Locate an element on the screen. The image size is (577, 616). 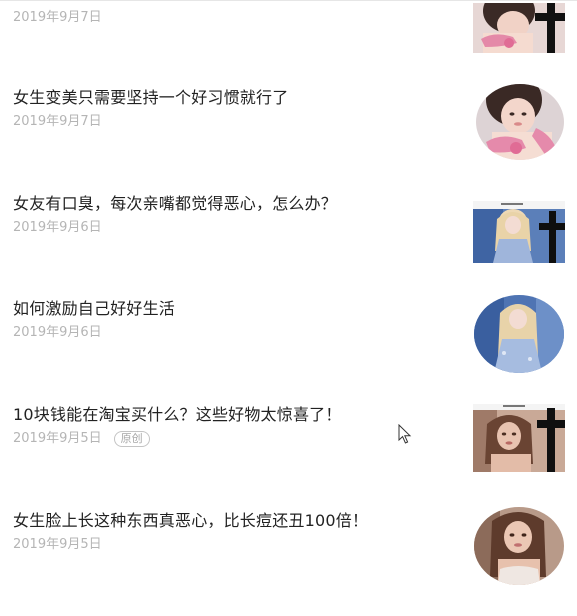
article-title: 10块钱能在淘宝买什么？这些好物太惊喜了！ is located at coordinates (177, 415).